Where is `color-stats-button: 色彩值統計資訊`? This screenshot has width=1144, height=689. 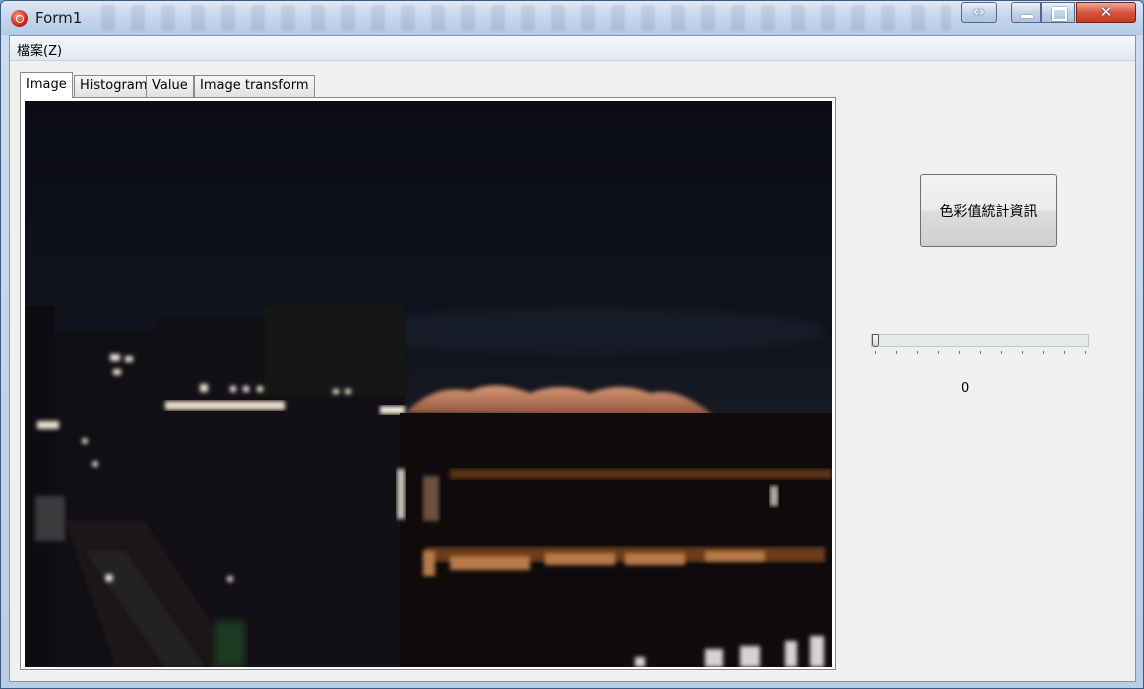
color-stats-button: 色彩值統計資訊 is located at coordinates (988, 210).